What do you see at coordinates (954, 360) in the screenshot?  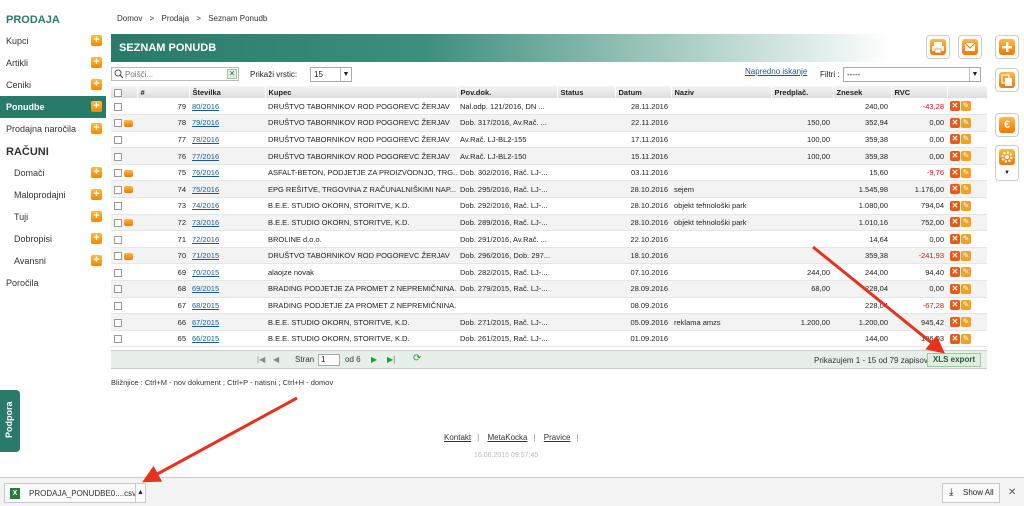 I see `xls-export-button: XLS export` at bounding box center [954, 360].